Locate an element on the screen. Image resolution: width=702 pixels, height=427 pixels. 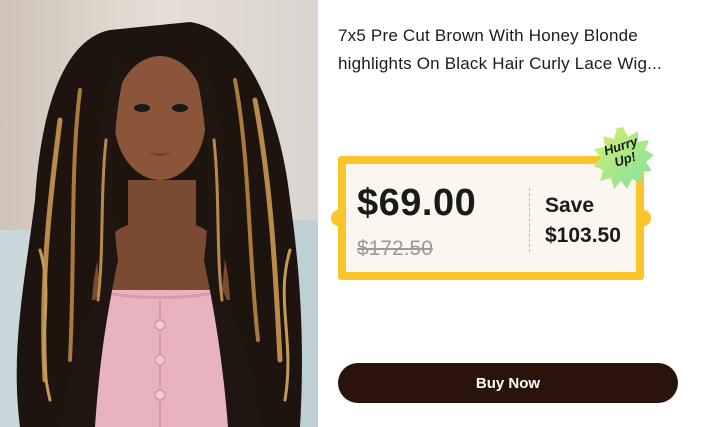
buy-now-button: Buy Now is located at coordinates (508, 383).